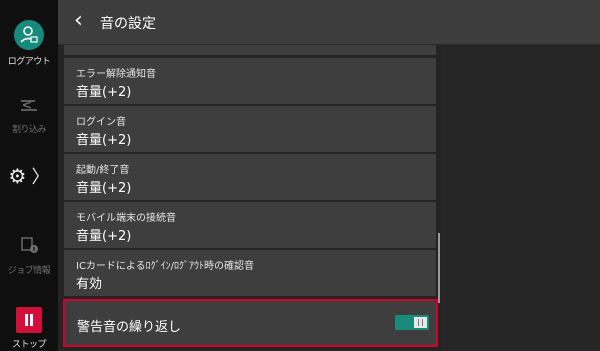 The image size is (600, 351). What do you see at coordinates (250, 50) in the screenshot?
I see `list-item-partial` at bounding box center [250, 50].